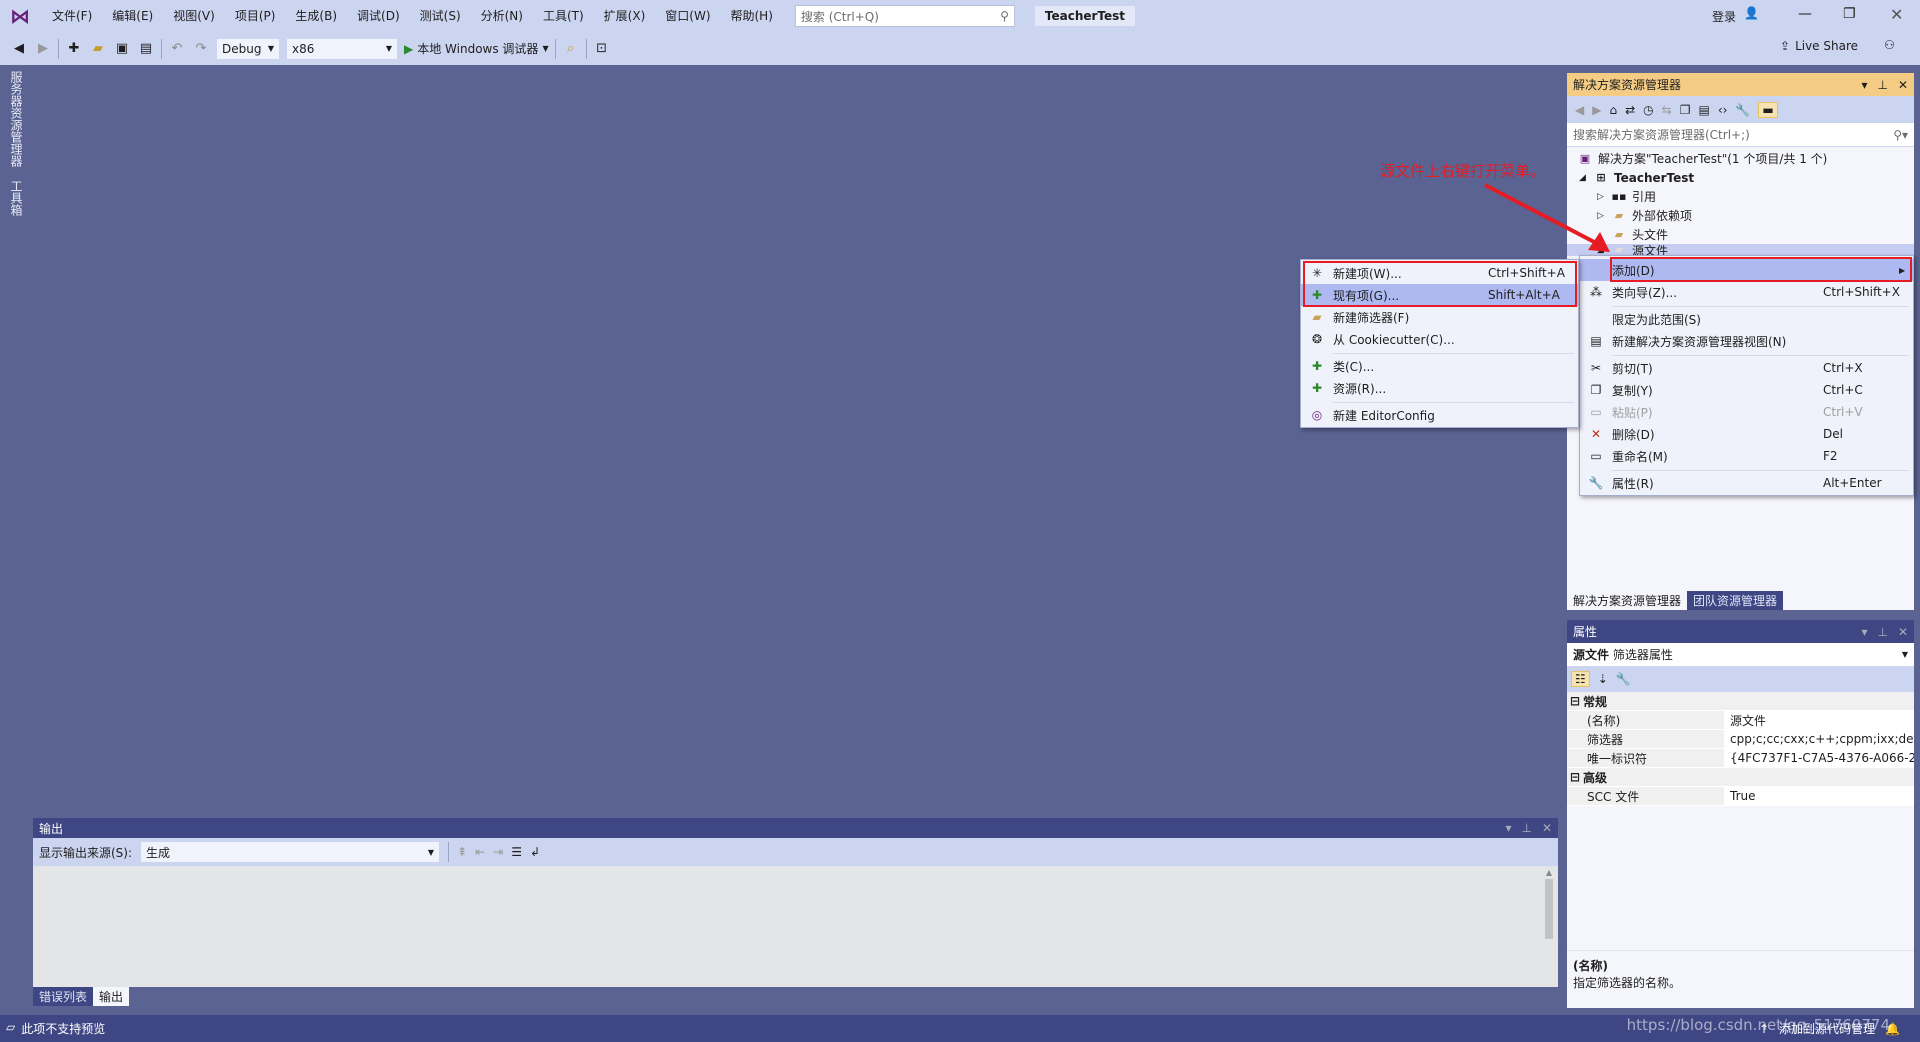 This screenshot has height=1042, width=1920. I want to click on menu-item-properties: 🔧 属性(R) Alt+Enter, so click(1746, 483).